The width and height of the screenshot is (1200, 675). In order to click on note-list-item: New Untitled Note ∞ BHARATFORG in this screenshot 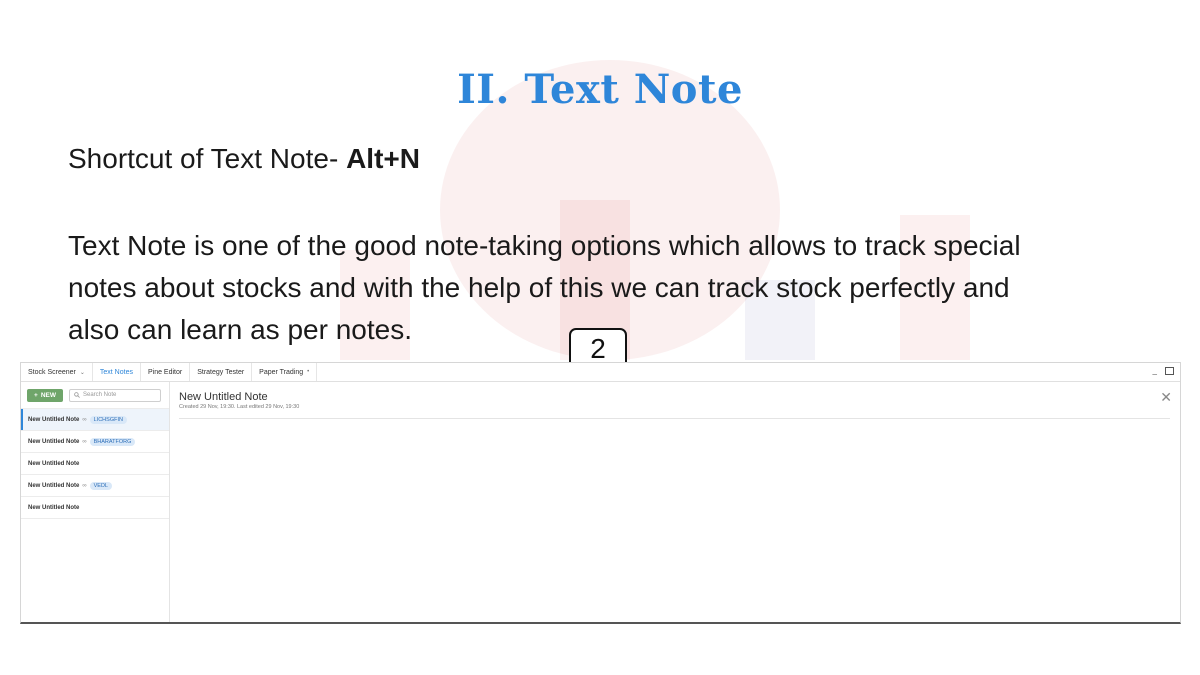, I will do `click(95, 442)`.